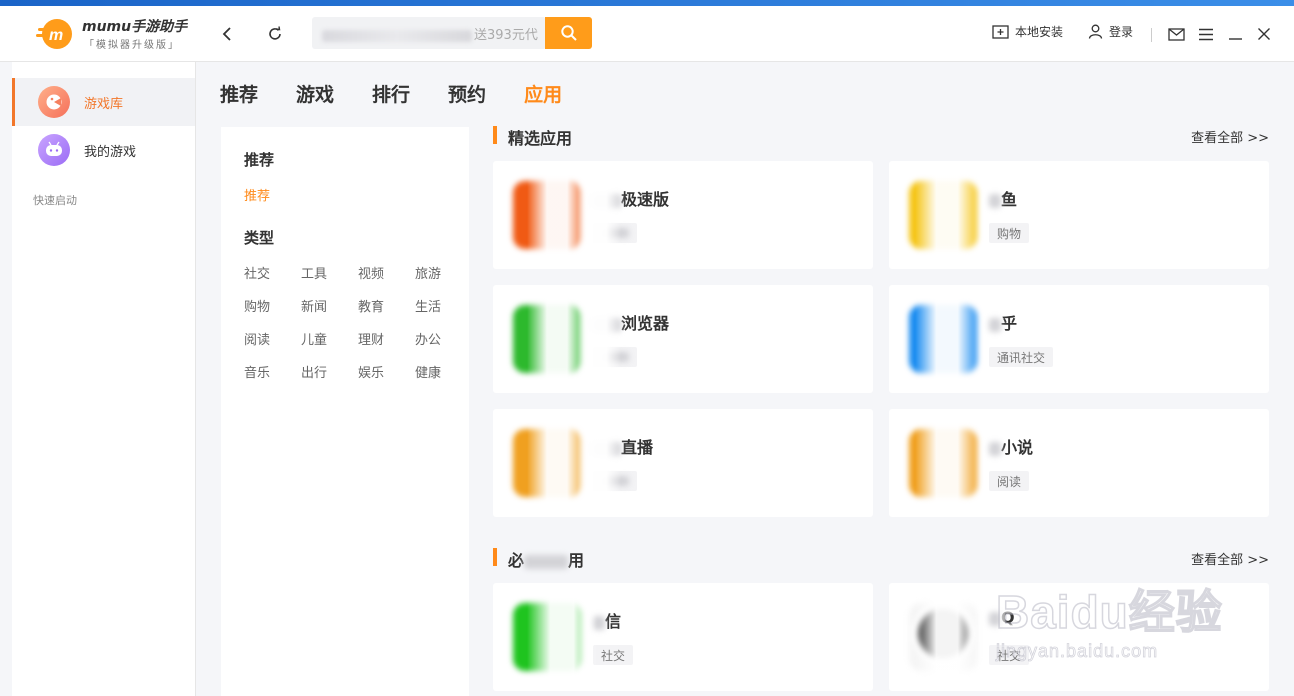  What do you see at coordinates (443, 272) in the screenshot?
I see `category-link: 旅游` at bounding box center [443, 272].